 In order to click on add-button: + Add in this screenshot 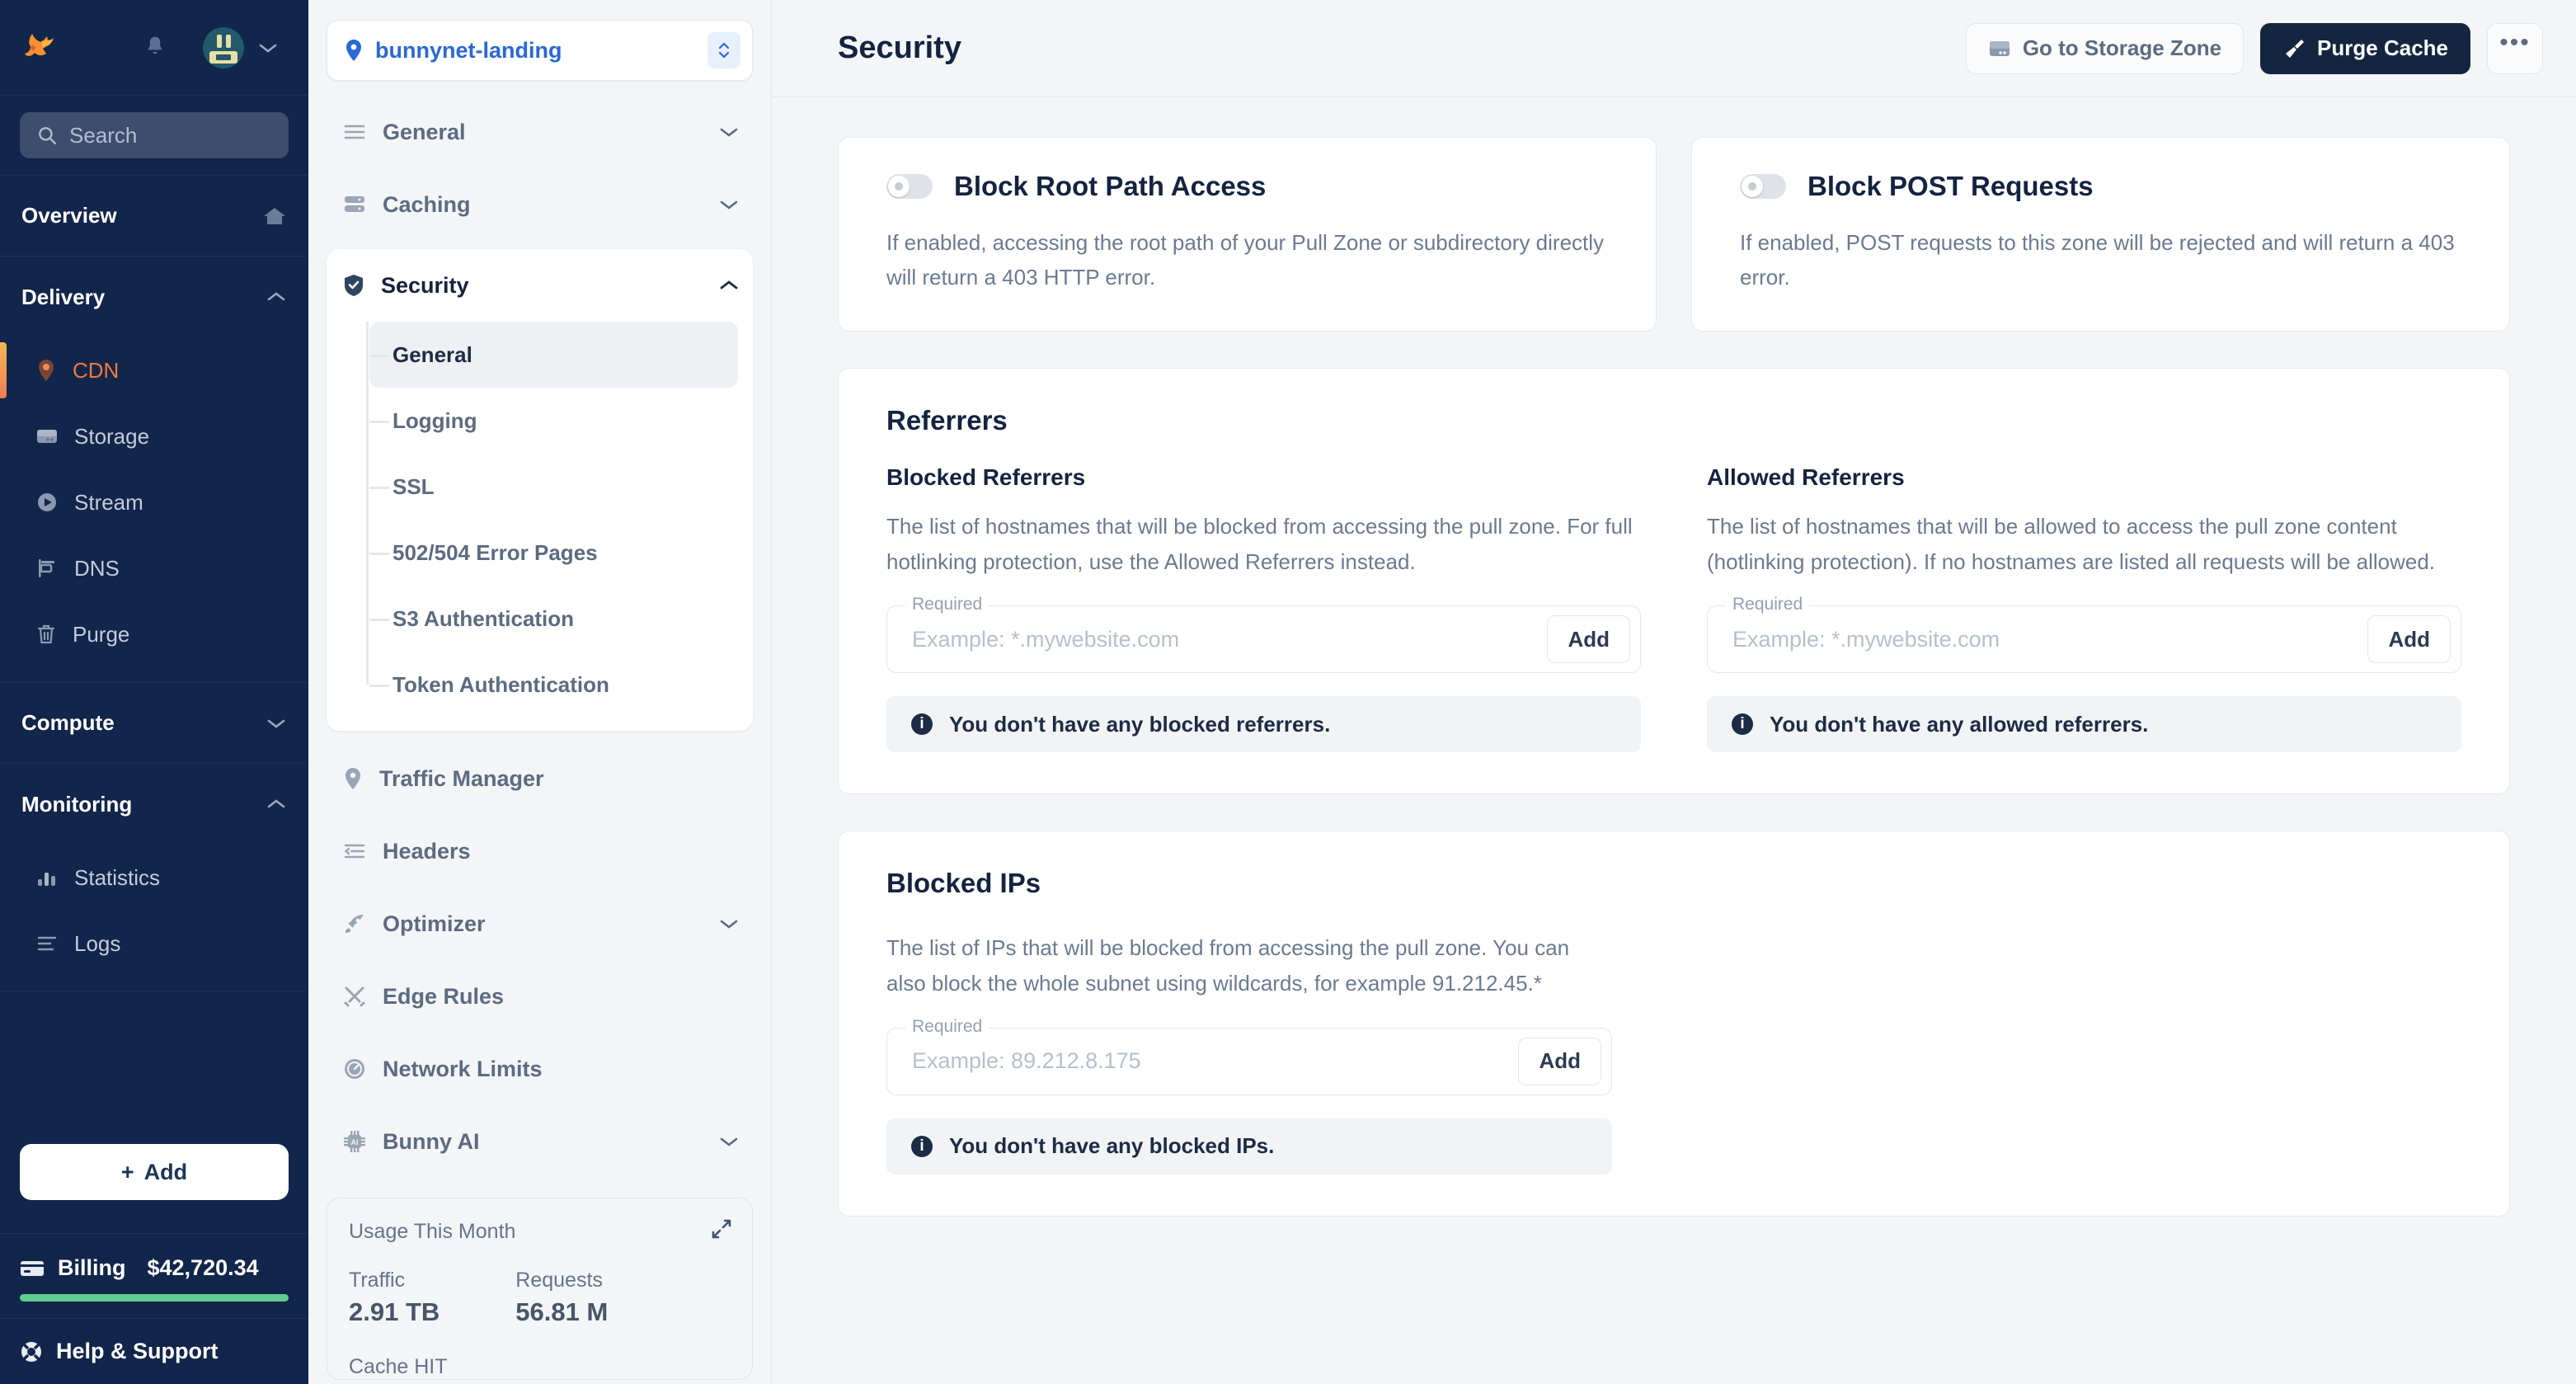, I will do `click(154, 1172)`.